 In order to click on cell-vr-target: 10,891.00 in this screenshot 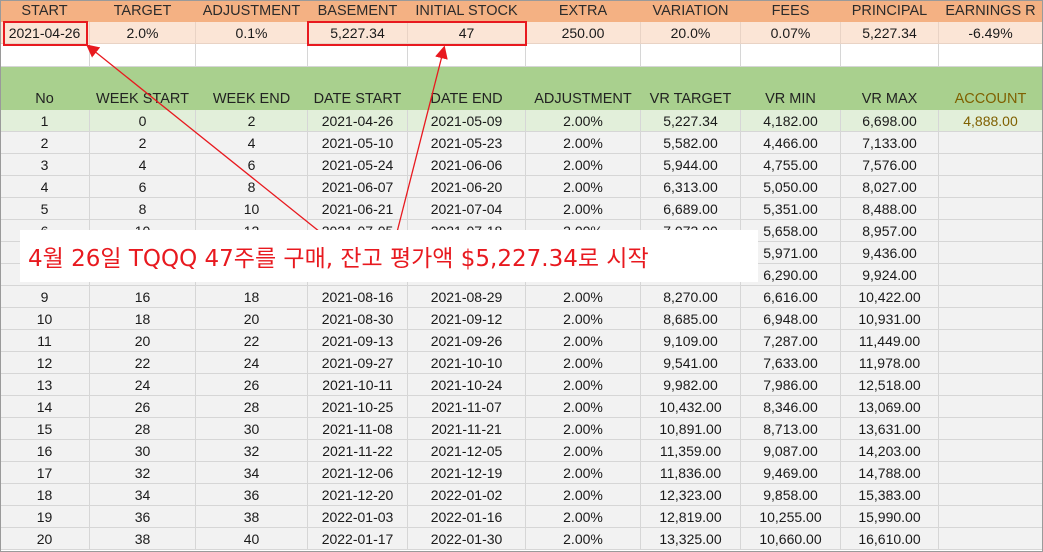, I will do `click(691, 429)`.